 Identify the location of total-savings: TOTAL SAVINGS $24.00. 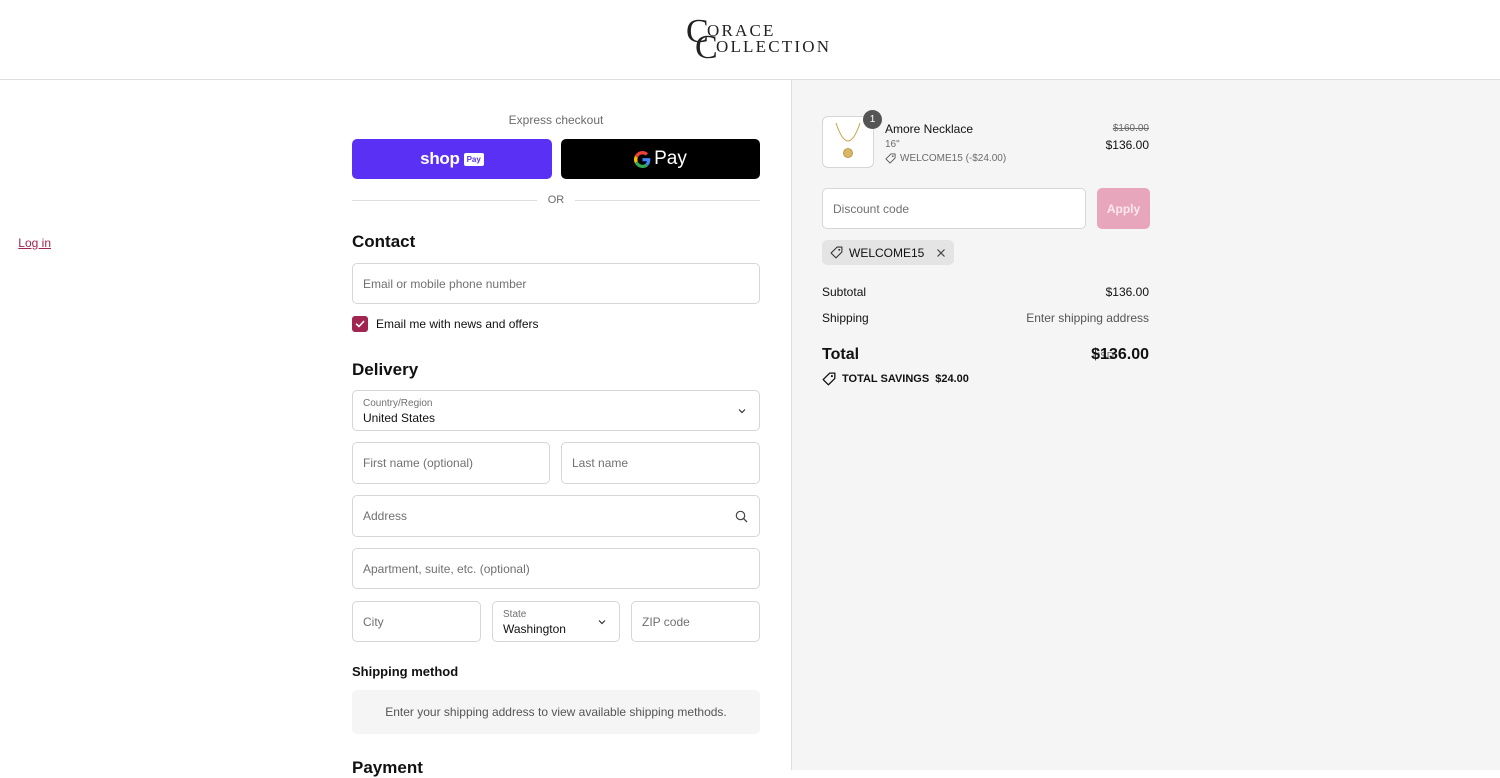
(895, 379).